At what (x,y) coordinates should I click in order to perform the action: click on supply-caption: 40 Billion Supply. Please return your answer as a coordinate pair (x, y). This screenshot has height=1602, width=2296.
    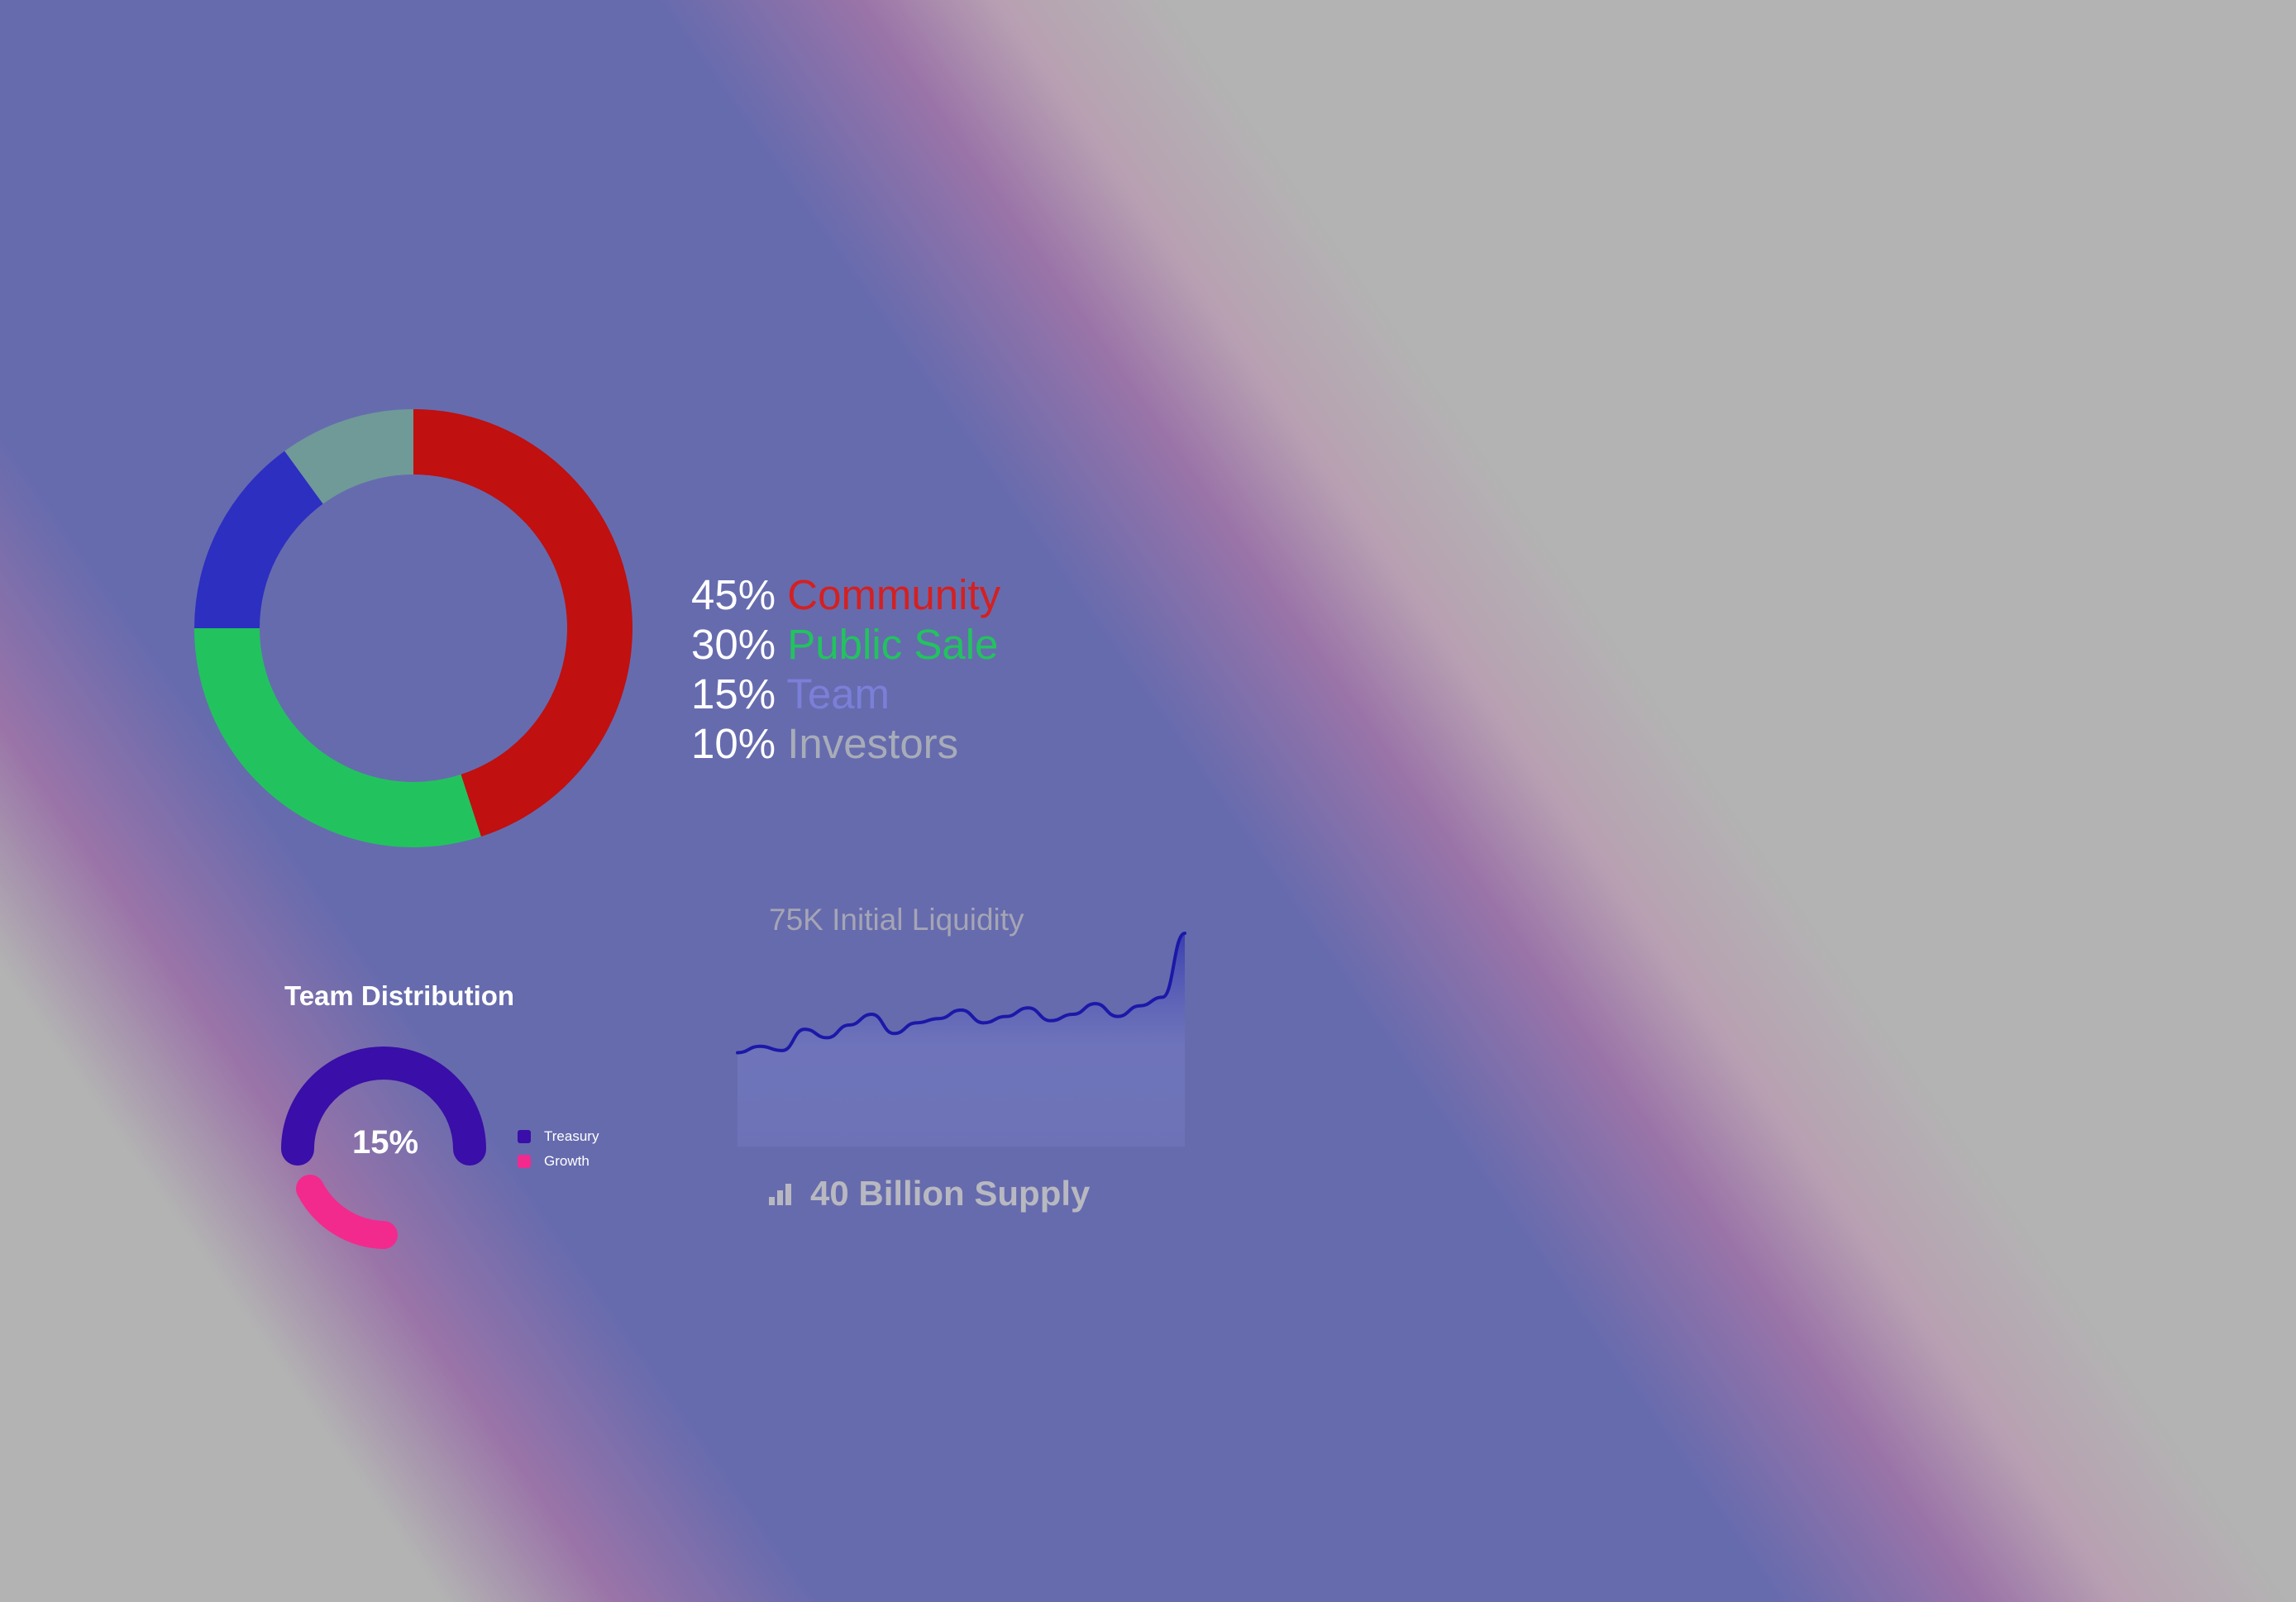
    Looking at the image, I should click on (928, 1193).